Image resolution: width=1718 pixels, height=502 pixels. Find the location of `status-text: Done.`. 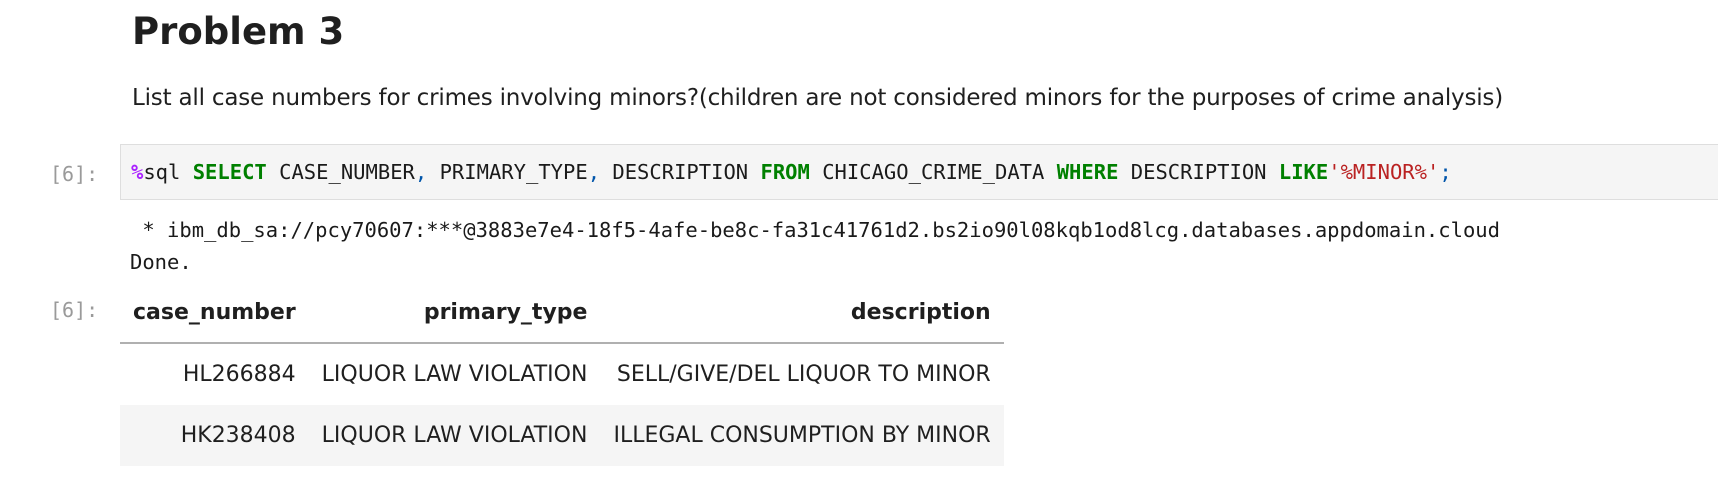

status-text: Done. is located at coordinates (161, 262).